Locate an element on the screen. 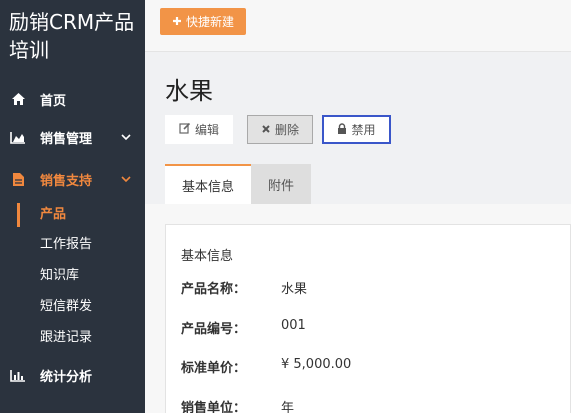 The width and height of the screenshot is (571, 413). field-label: 销售单位： is located at coordinates (214, 407).